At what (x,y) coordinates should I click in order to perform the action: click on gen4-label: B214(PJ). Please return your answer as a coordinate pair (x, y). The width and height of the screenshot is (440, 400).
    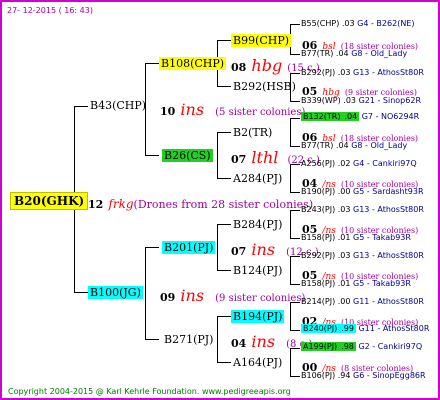
    Looking at the image, I should click on (318, 301).